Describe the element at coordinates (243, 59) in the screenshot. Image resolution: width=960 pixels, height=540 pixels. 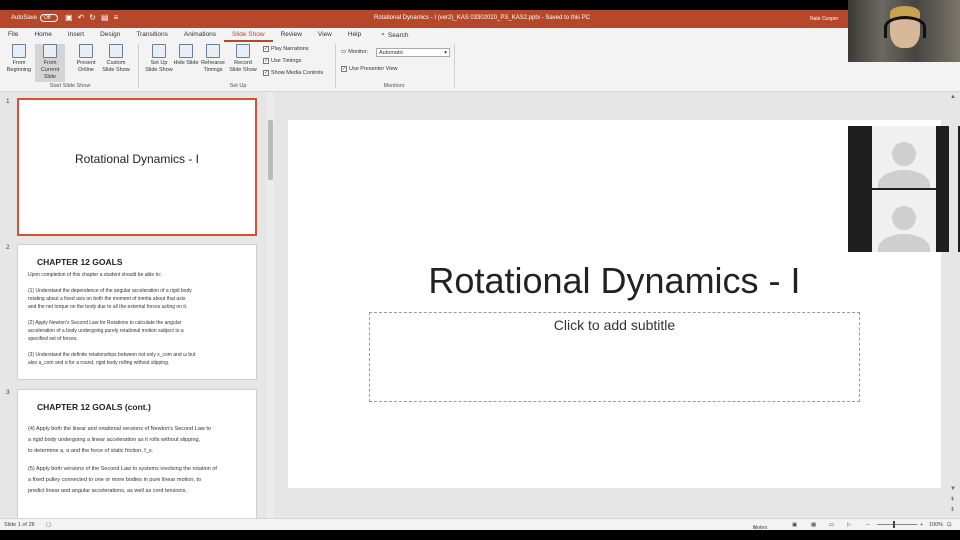
I see `record-slide-show-button: Record Slide Show` at that location.